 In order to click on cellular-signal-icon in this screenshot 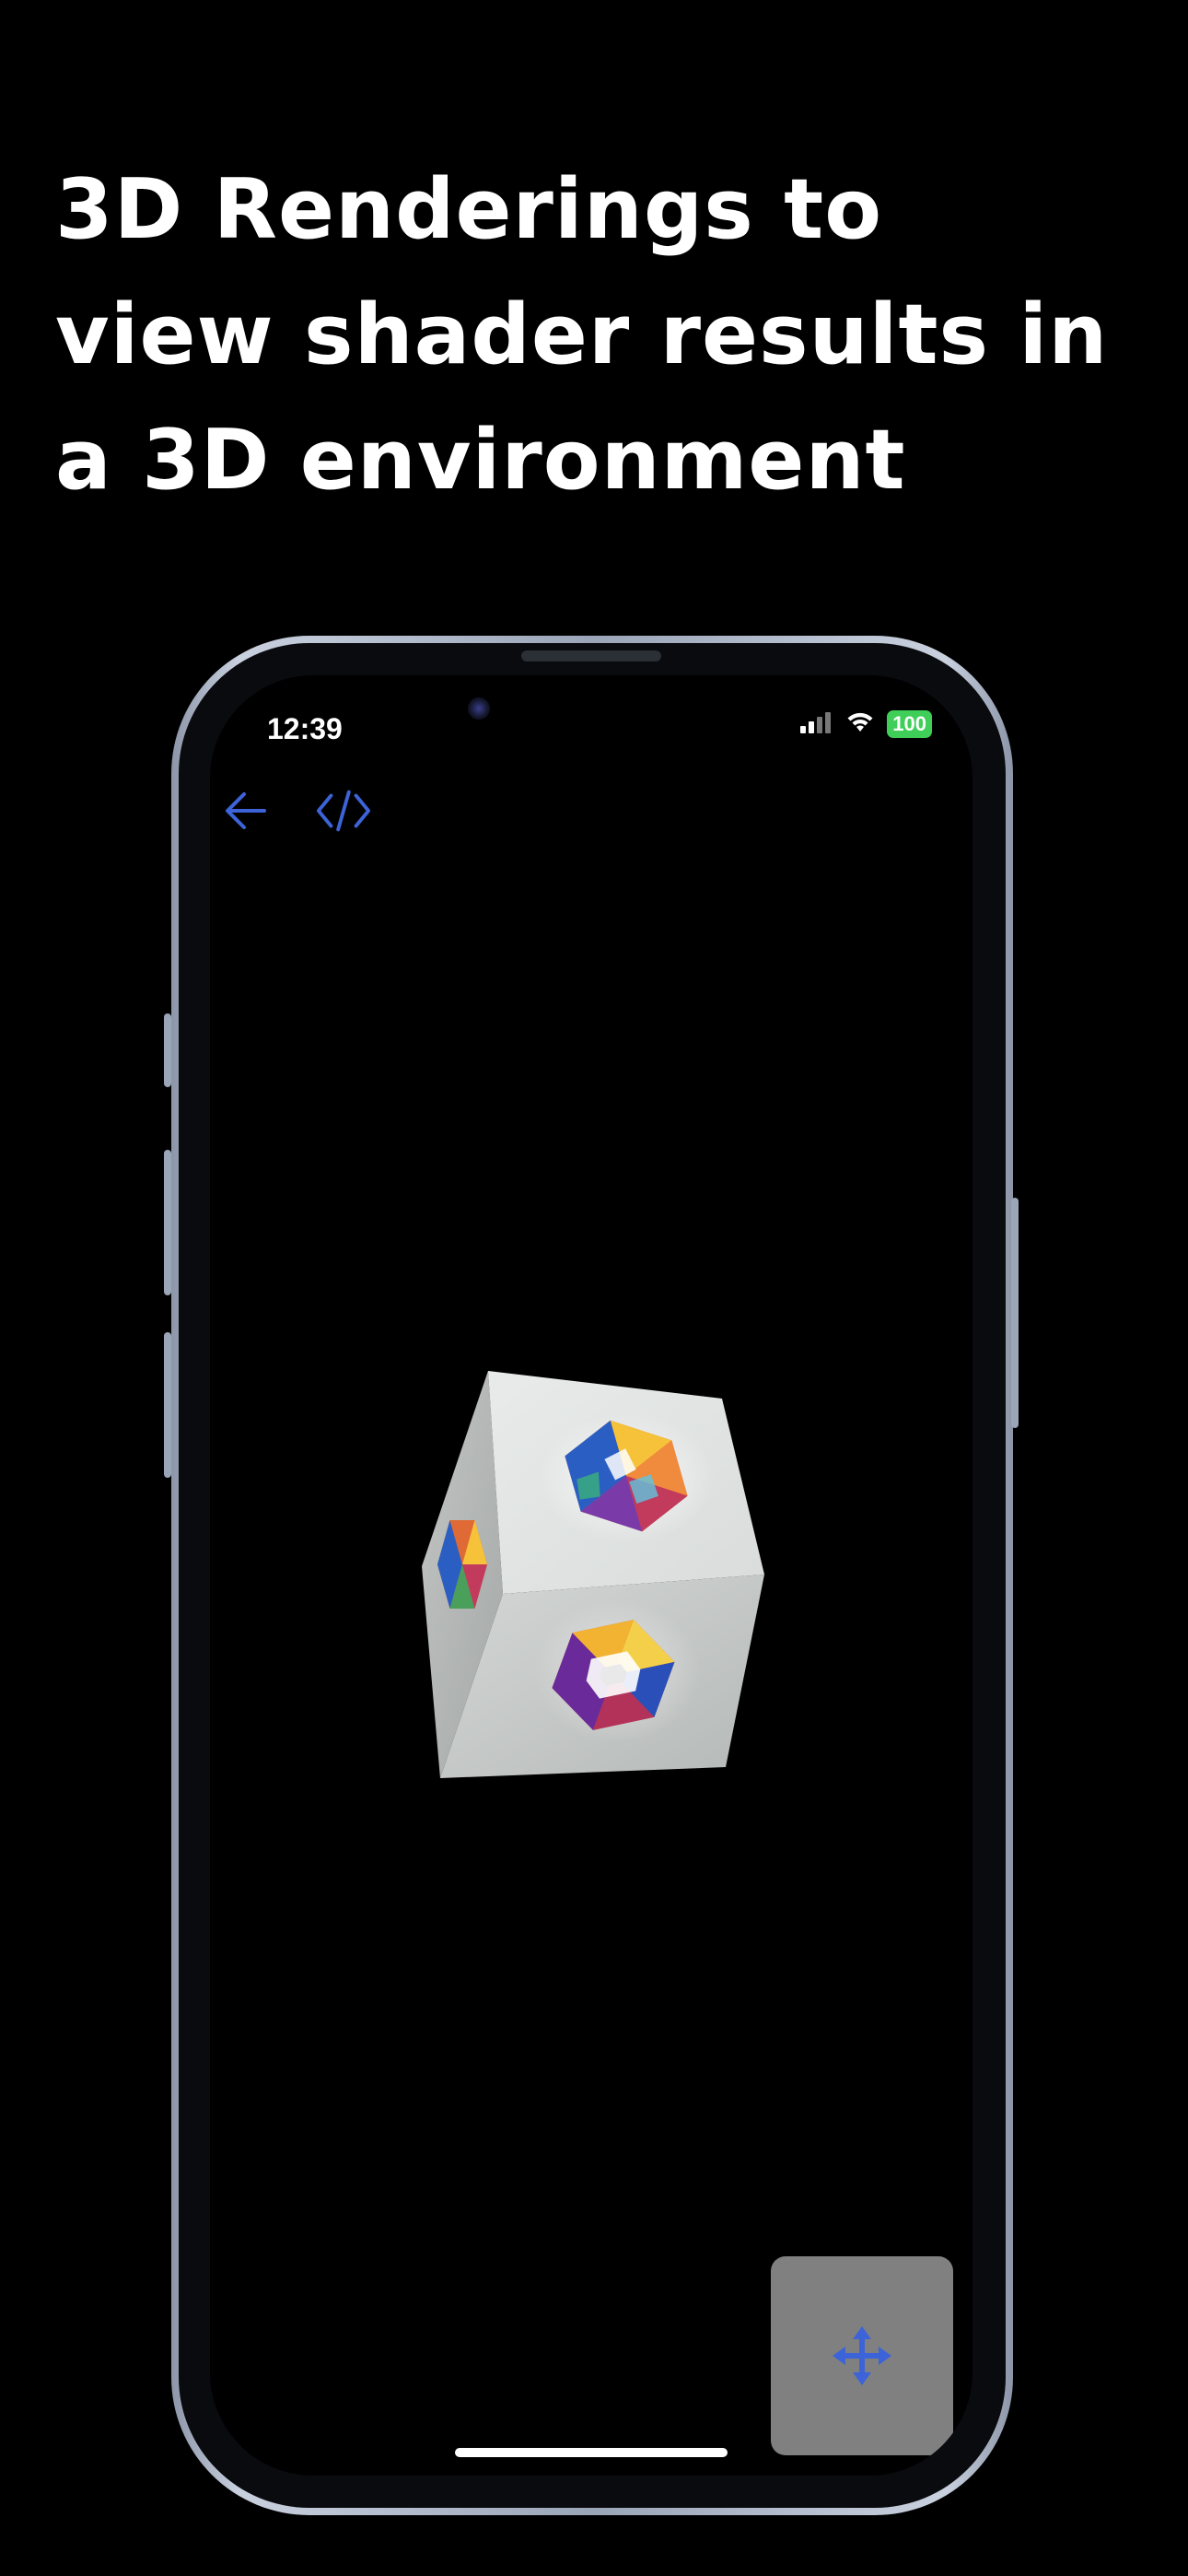, I will do `click(816, 724)`.